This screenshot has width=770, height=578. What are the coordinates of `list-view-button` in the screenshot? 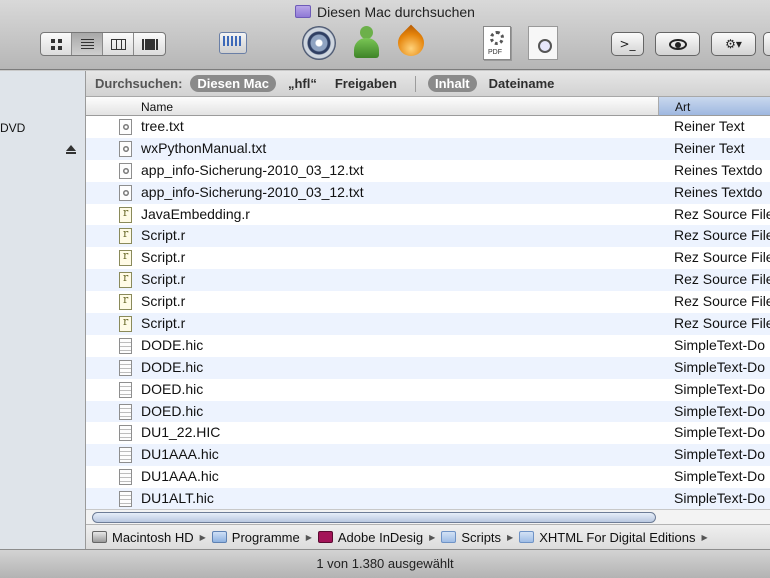 It's located at (87, 44).